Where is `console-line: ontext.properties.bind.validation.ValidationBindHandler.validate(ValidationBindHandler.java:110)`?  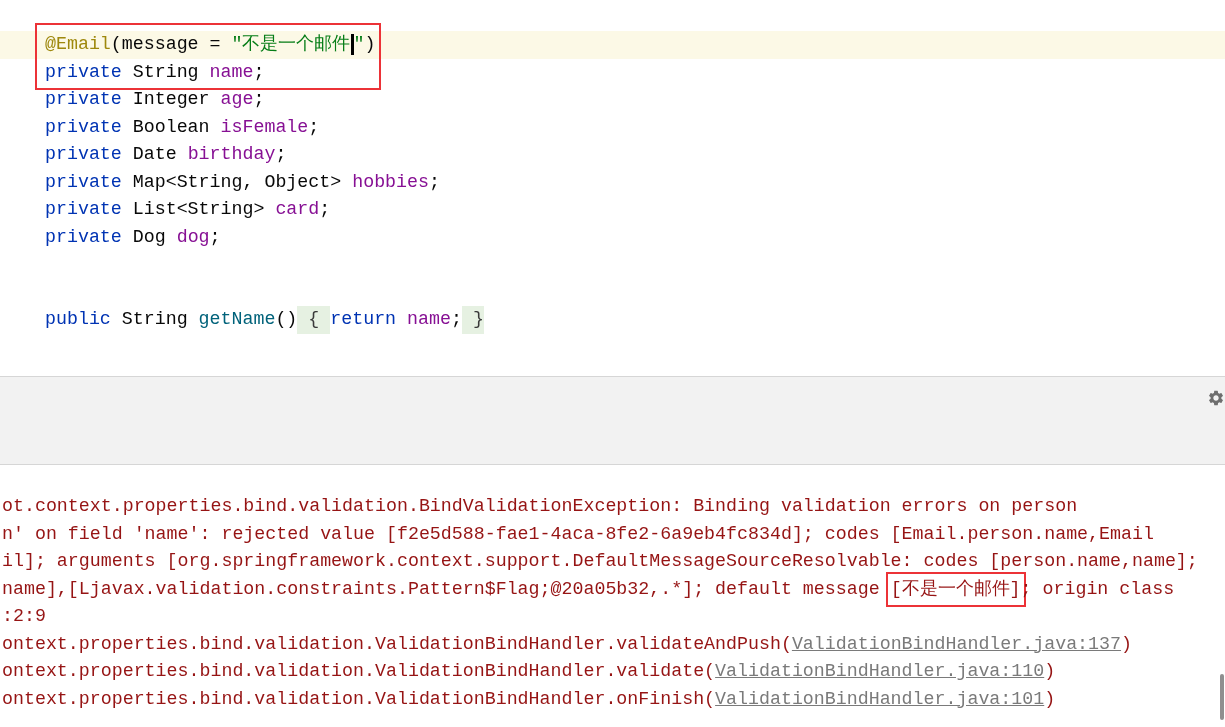
console-line: ontext.properties.bind.validation.ValidationBindHandler.validate(ValidationBindHandler.java:110) is located at coordinates (529, 671).